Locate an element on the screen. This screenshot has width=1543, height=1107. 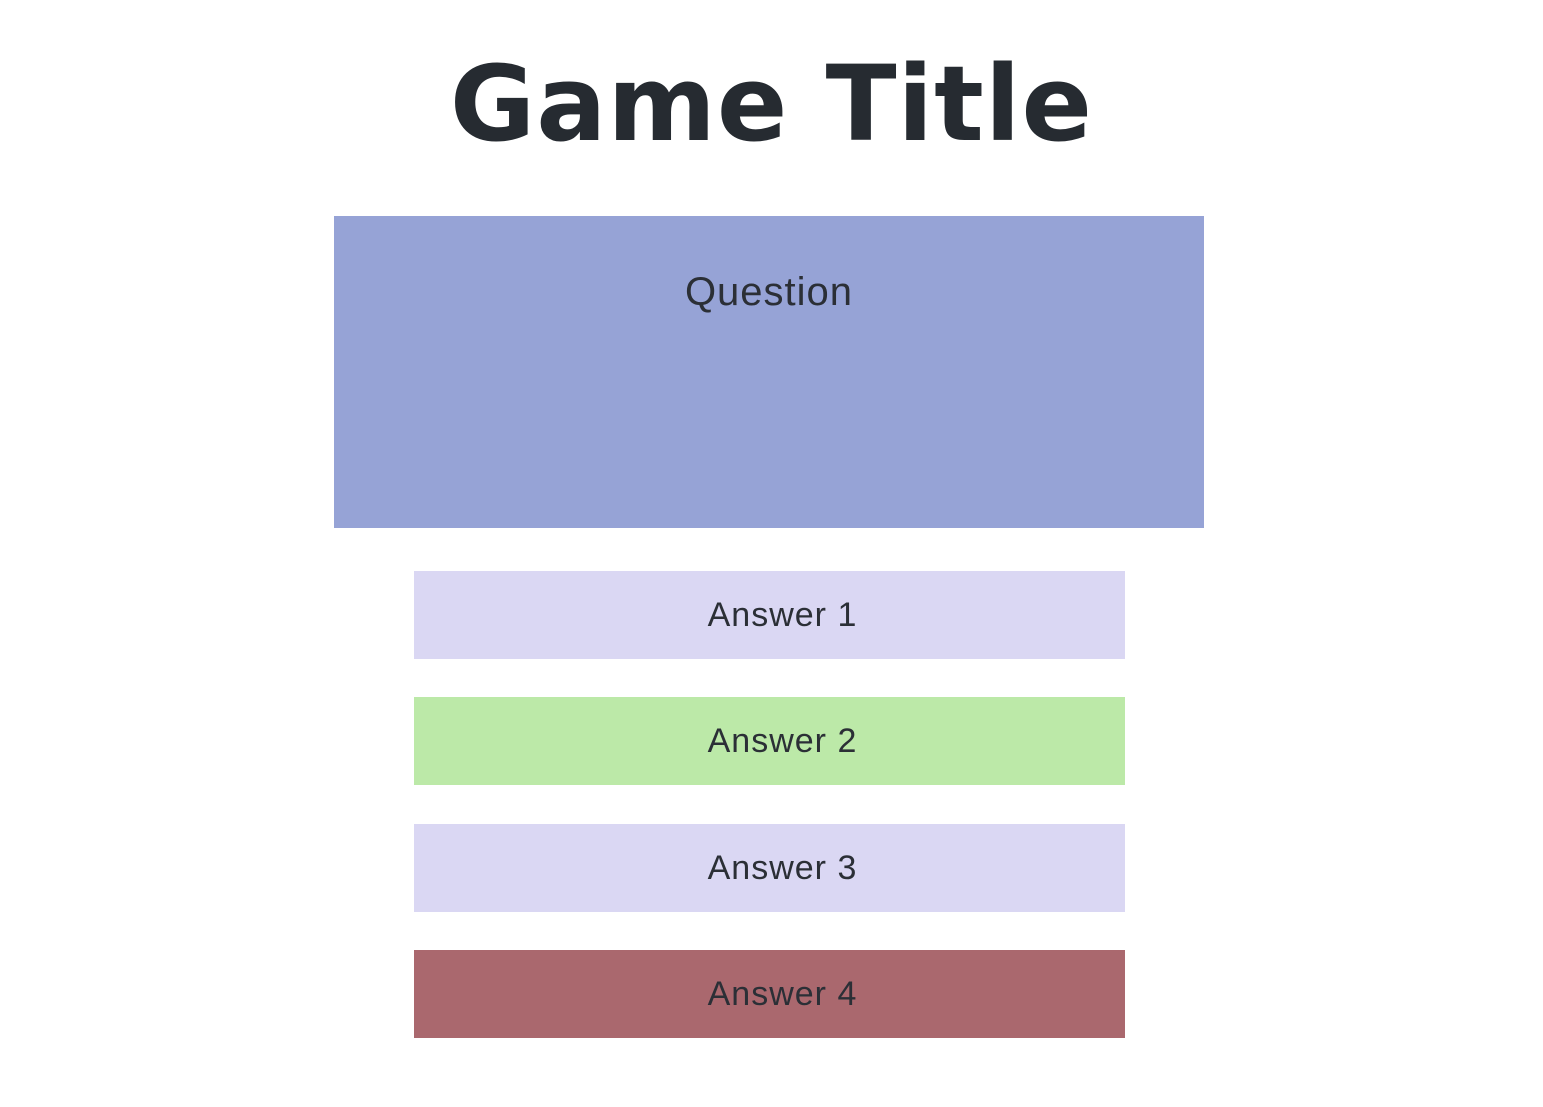
answer-button-3: Answer 3 is located at coordinates (769, 868).